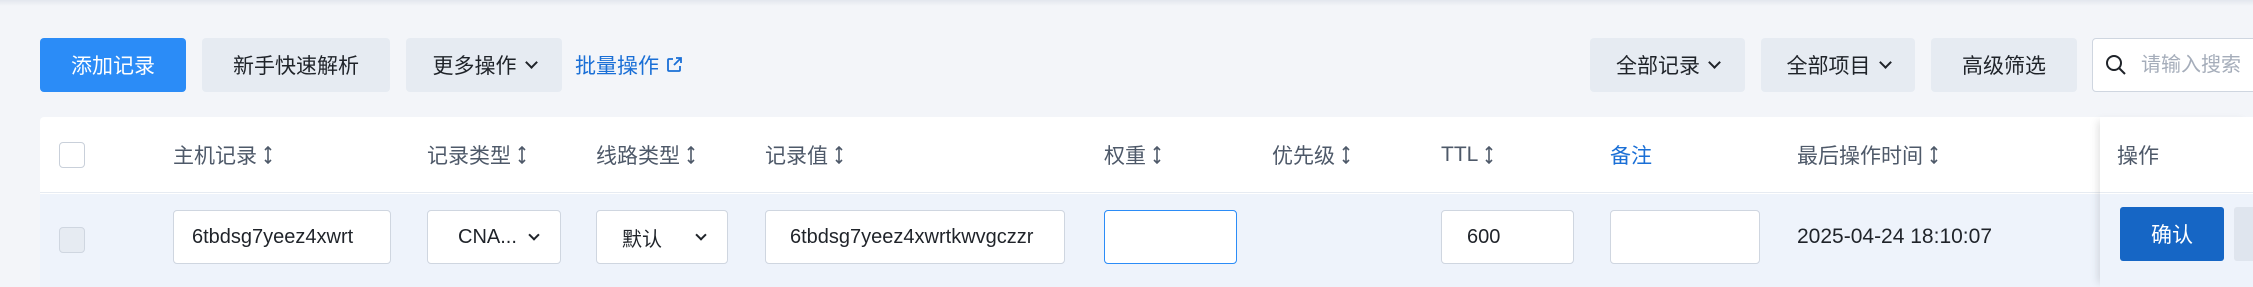 The image size is (2253, 287). What do you see at coordinates (1460, 154) in the screenshot?
I see `column-ttl-label: TTL` at bounding box center [1460, 154].